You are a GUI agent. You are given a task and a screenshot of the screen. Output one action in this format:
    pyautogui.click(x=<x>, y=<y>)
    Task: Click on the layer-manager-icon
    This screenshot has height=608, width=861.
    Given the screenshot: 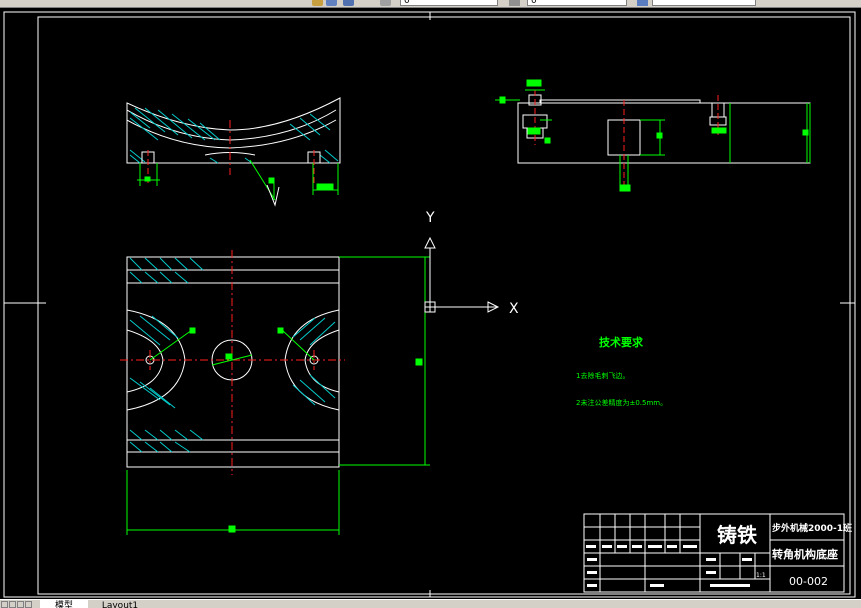 What is the action you would take?
    pyautogui.click(x=331, y=3)
    